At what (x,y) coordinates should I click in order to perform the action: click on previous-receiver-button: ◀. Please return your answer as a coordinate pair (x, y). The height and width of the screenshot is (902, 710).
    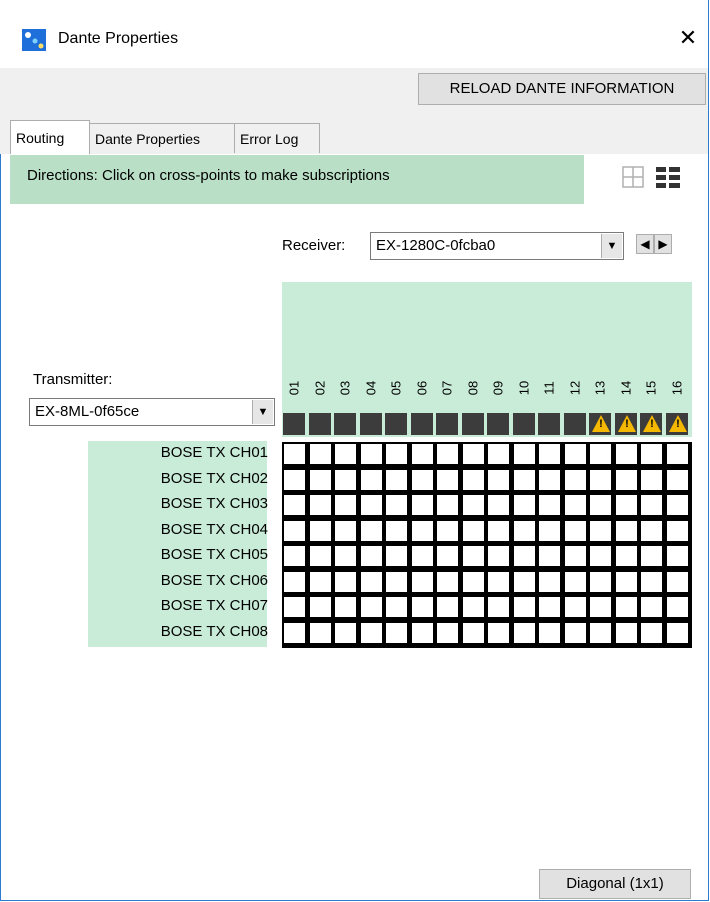
    Looking at the image, I should click on (645, 244).